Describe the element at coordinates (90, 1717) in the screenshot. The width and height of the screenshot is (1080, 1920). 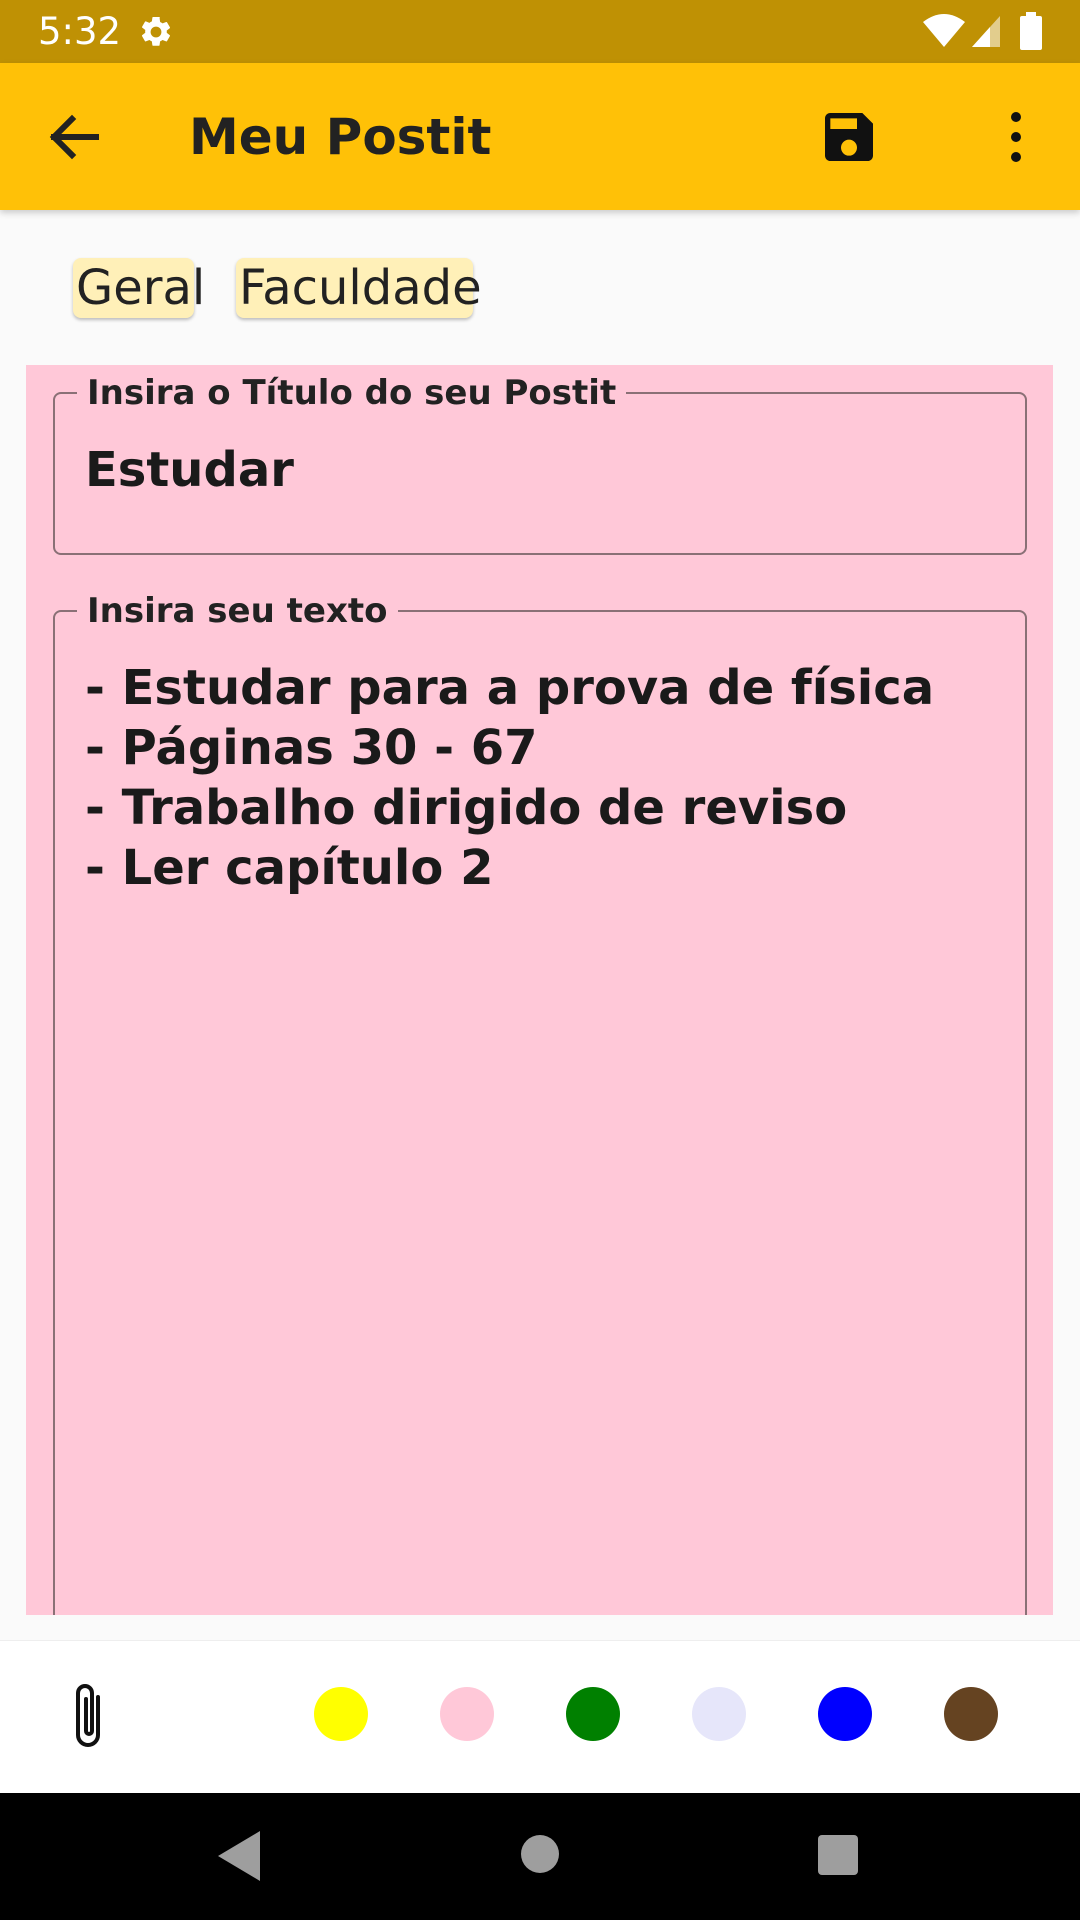
I see `paperclip-icon` at that location.